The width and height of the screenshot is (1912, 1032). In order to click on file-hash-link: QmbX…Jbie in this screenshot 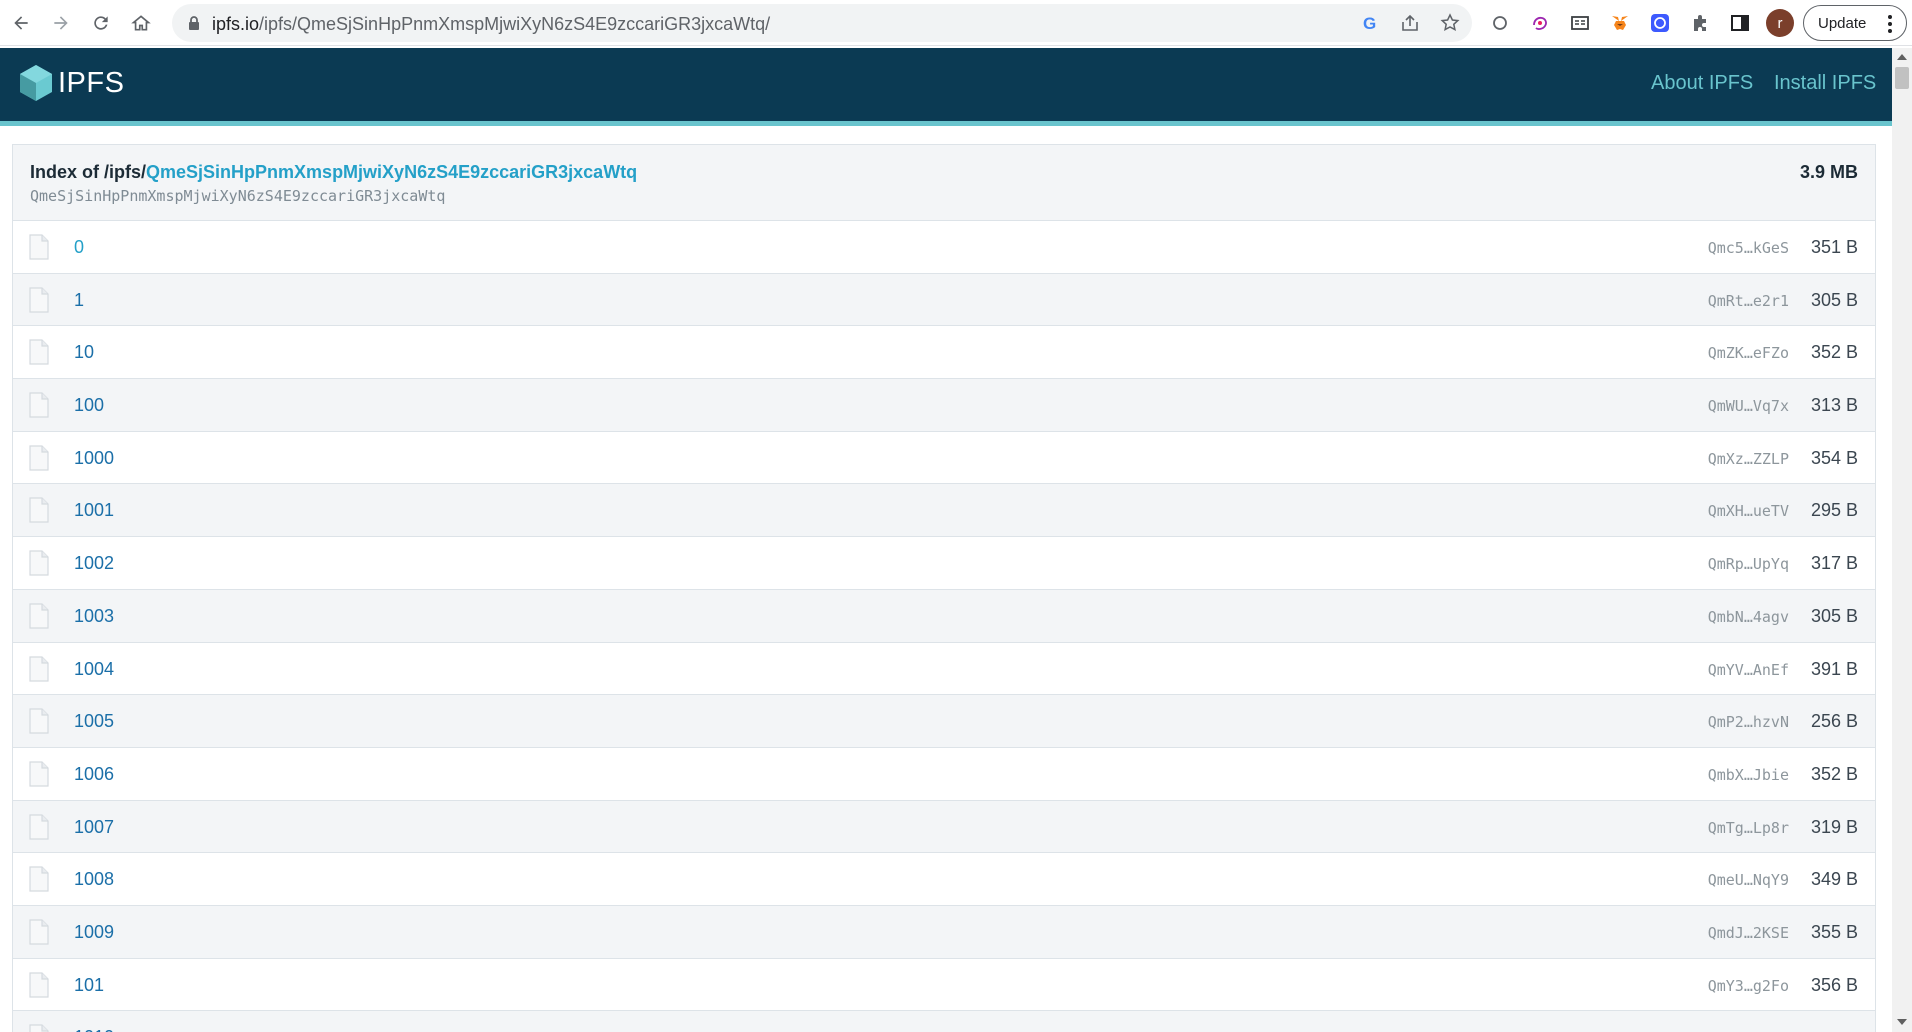, I will do `click(1748, 775)`.